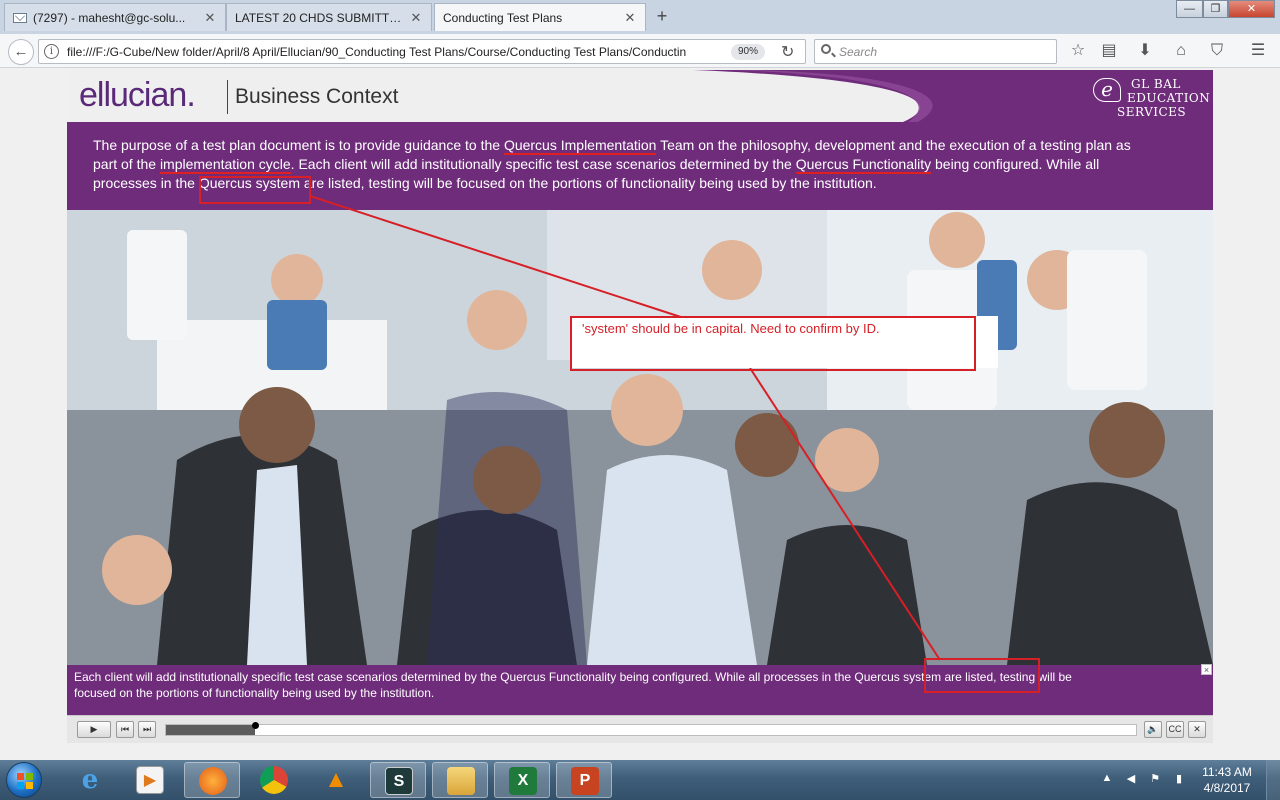 This screenshot has height=800, width=1280. I want to click on seek-bar, so click(651, 730).